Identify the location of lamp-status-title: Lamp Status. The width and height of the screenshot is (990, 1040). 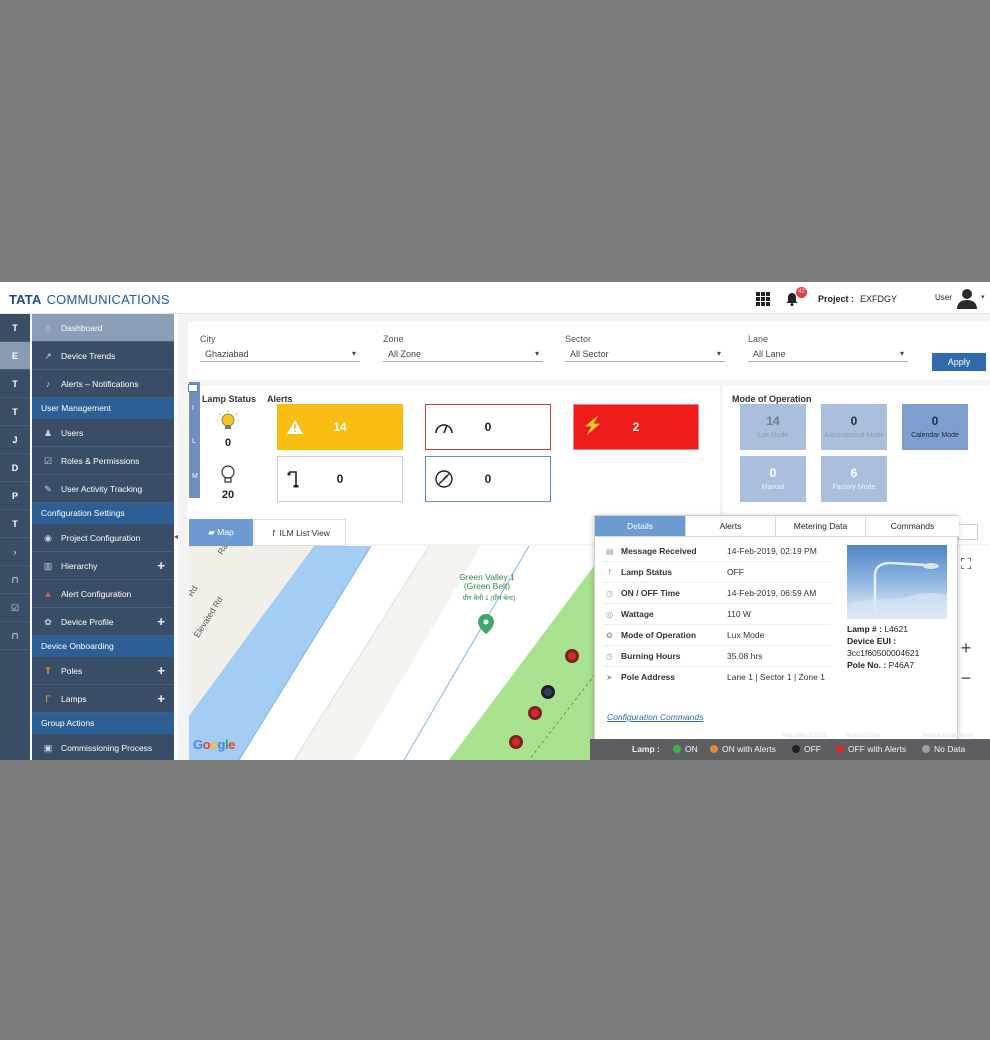
(229, 399).